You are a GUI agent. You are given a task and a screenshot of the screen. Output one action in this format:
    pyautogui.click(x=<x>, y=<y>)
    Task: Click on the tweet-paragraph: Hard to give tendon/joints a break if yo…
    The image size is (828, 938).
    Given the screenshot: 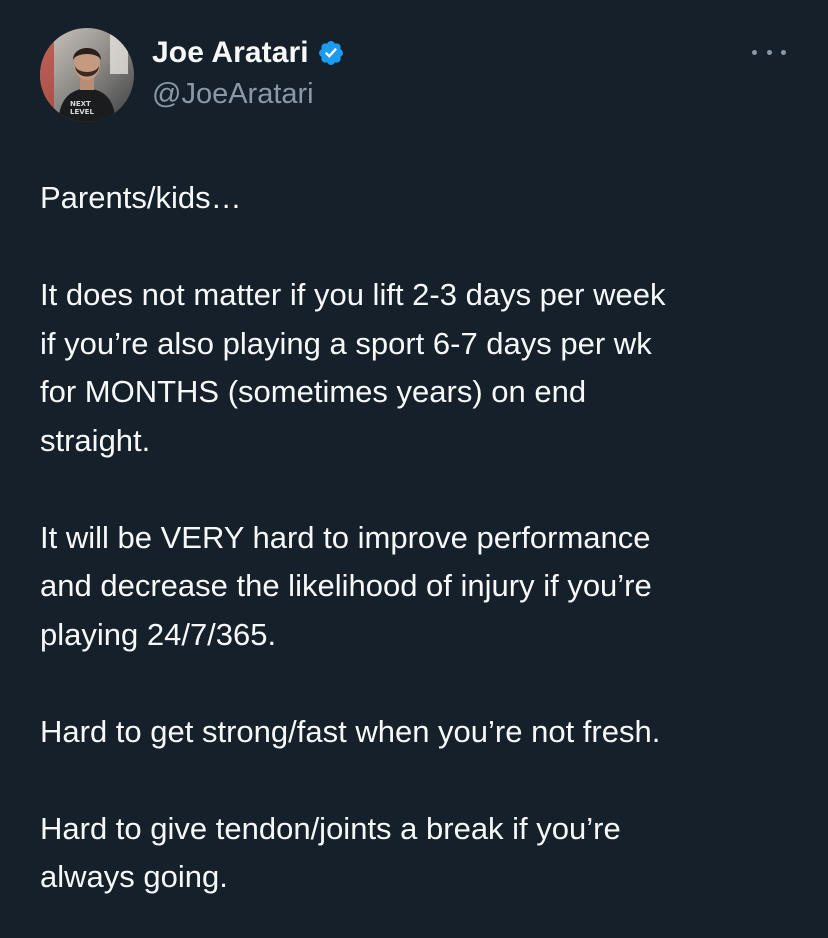 What is the action you would take?
    pyautogui.click(x=330, y=852)
    